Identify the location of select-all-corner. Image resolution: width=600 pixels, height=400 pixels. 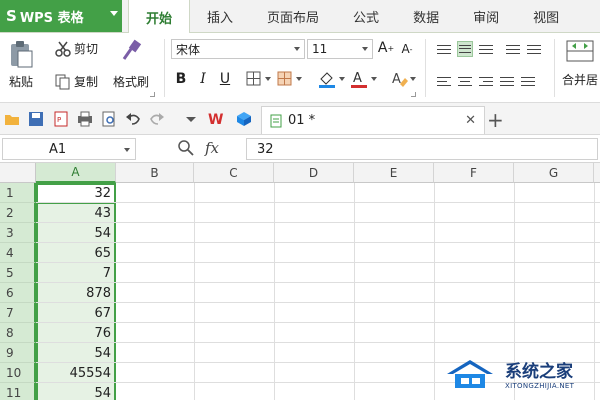
(18, 173).